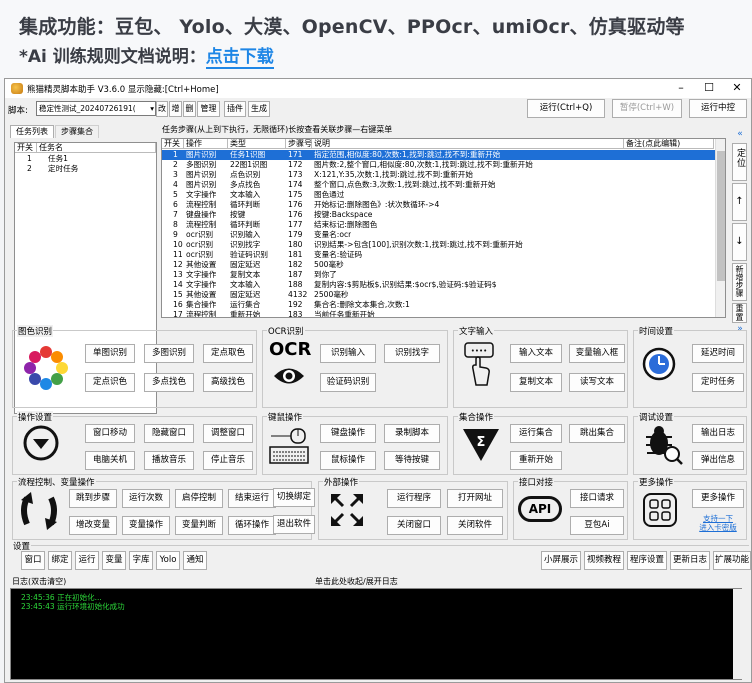 This screenshot has width=752, height=683. What do you see at coordinates (169, 433) in the screenshot?
I see `hide-window-button: 隐藏窗口` at bounding box center [169, 433].